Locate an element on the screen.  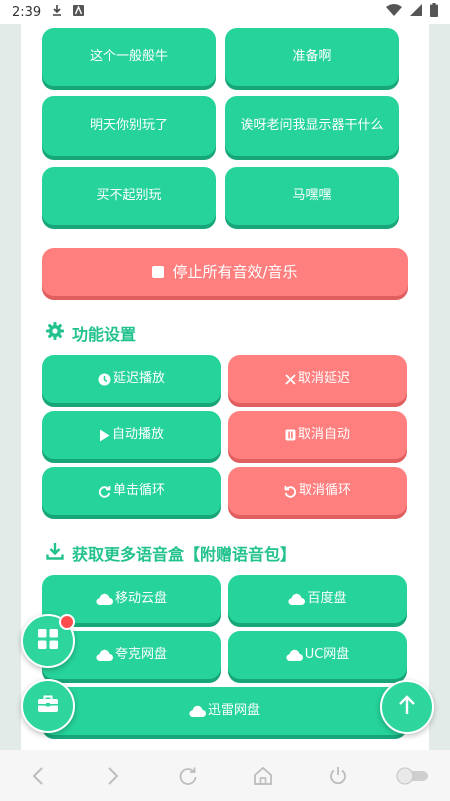
home-icon is located at coordinates (263, 776).